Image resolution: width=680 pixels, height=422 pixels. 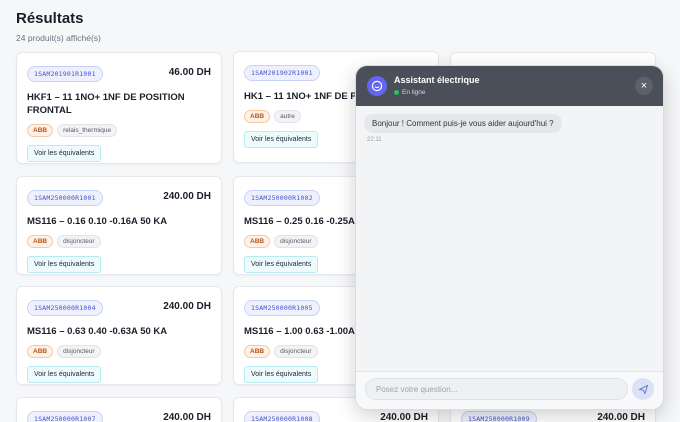 I want to click on chat-bot-icon, so click(x=377, y=86).